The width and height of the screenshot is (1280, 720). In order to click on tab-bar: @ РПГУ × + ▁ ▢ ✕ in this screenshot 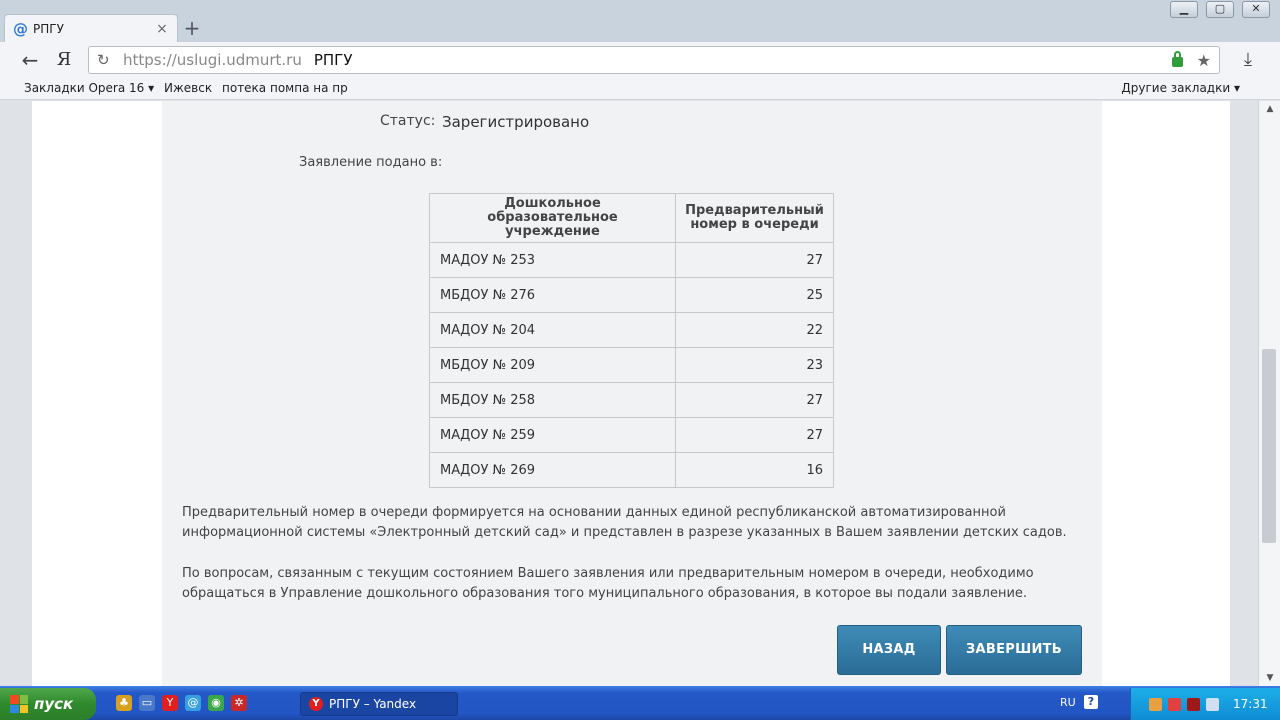, I will do `click(640, 21)`.